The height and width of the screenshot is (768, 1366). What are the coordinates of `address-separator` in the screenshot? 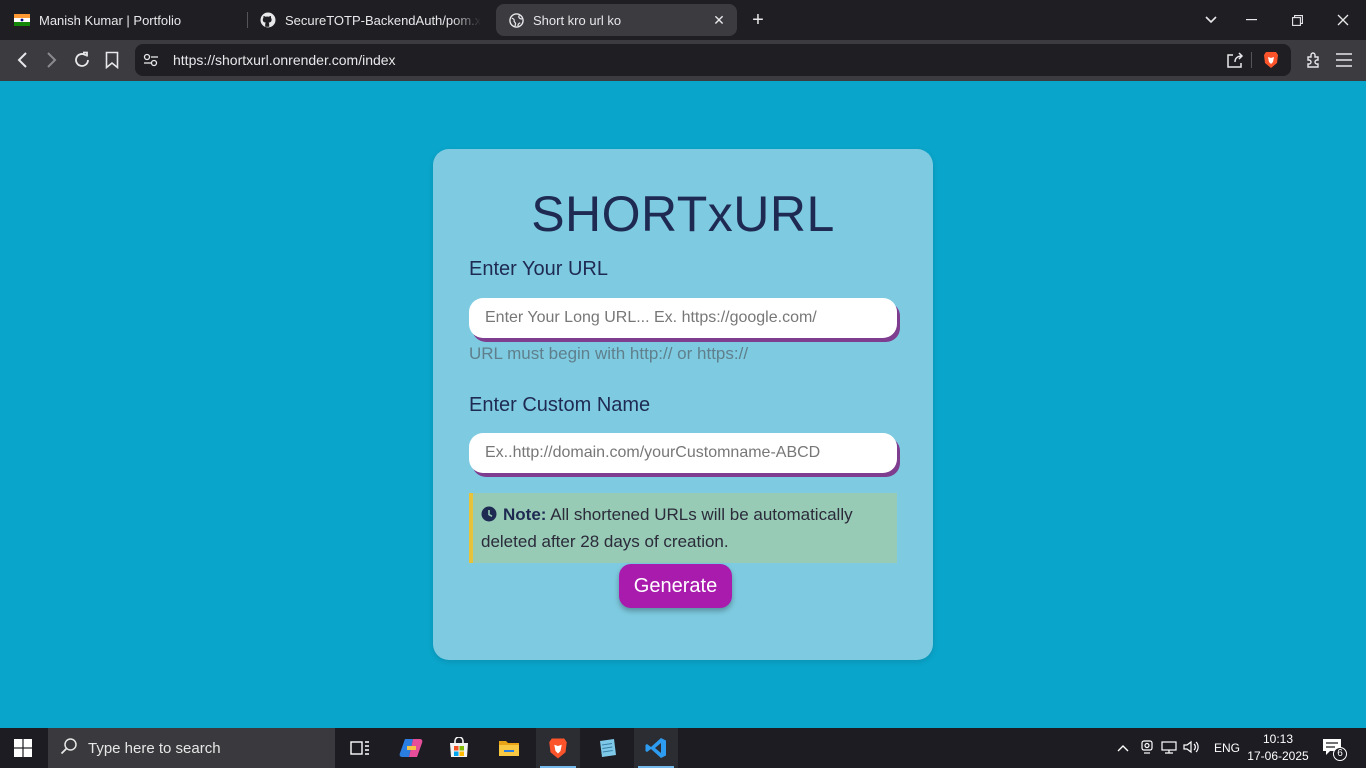 It's located at (1251, 60).